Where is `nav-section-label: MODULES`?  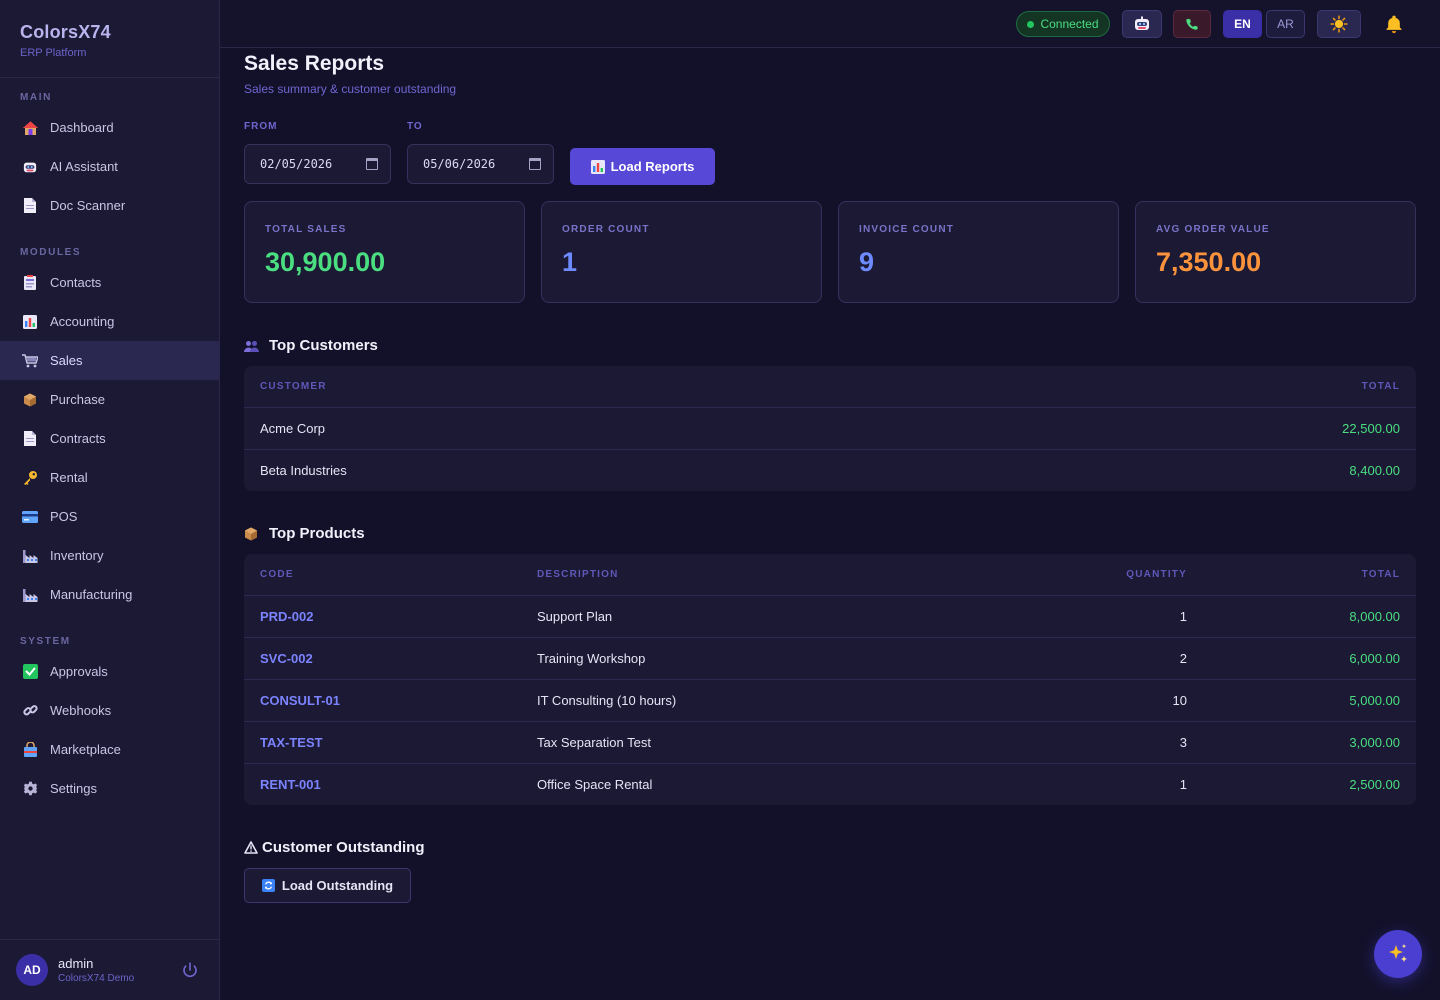 nav-section-label: MODULES is located at coordinates (51, 252).